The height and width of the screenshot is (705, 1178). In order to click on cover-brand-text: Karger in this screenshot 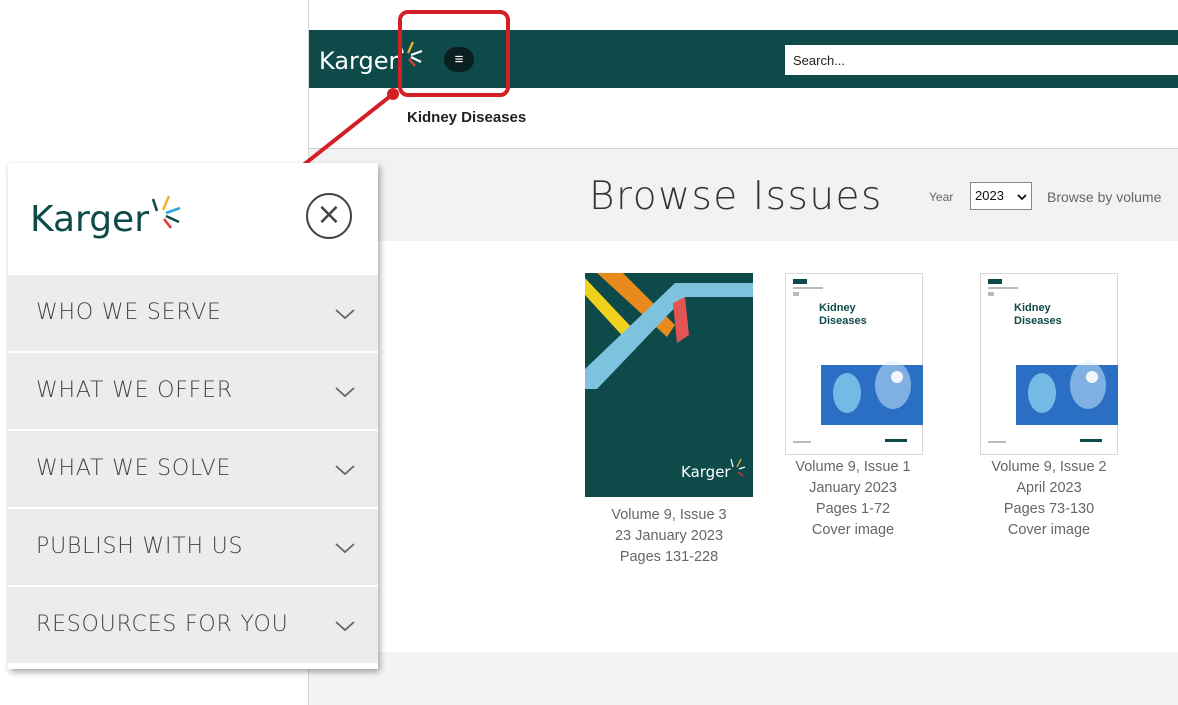, I will do `click(706, 472)`.